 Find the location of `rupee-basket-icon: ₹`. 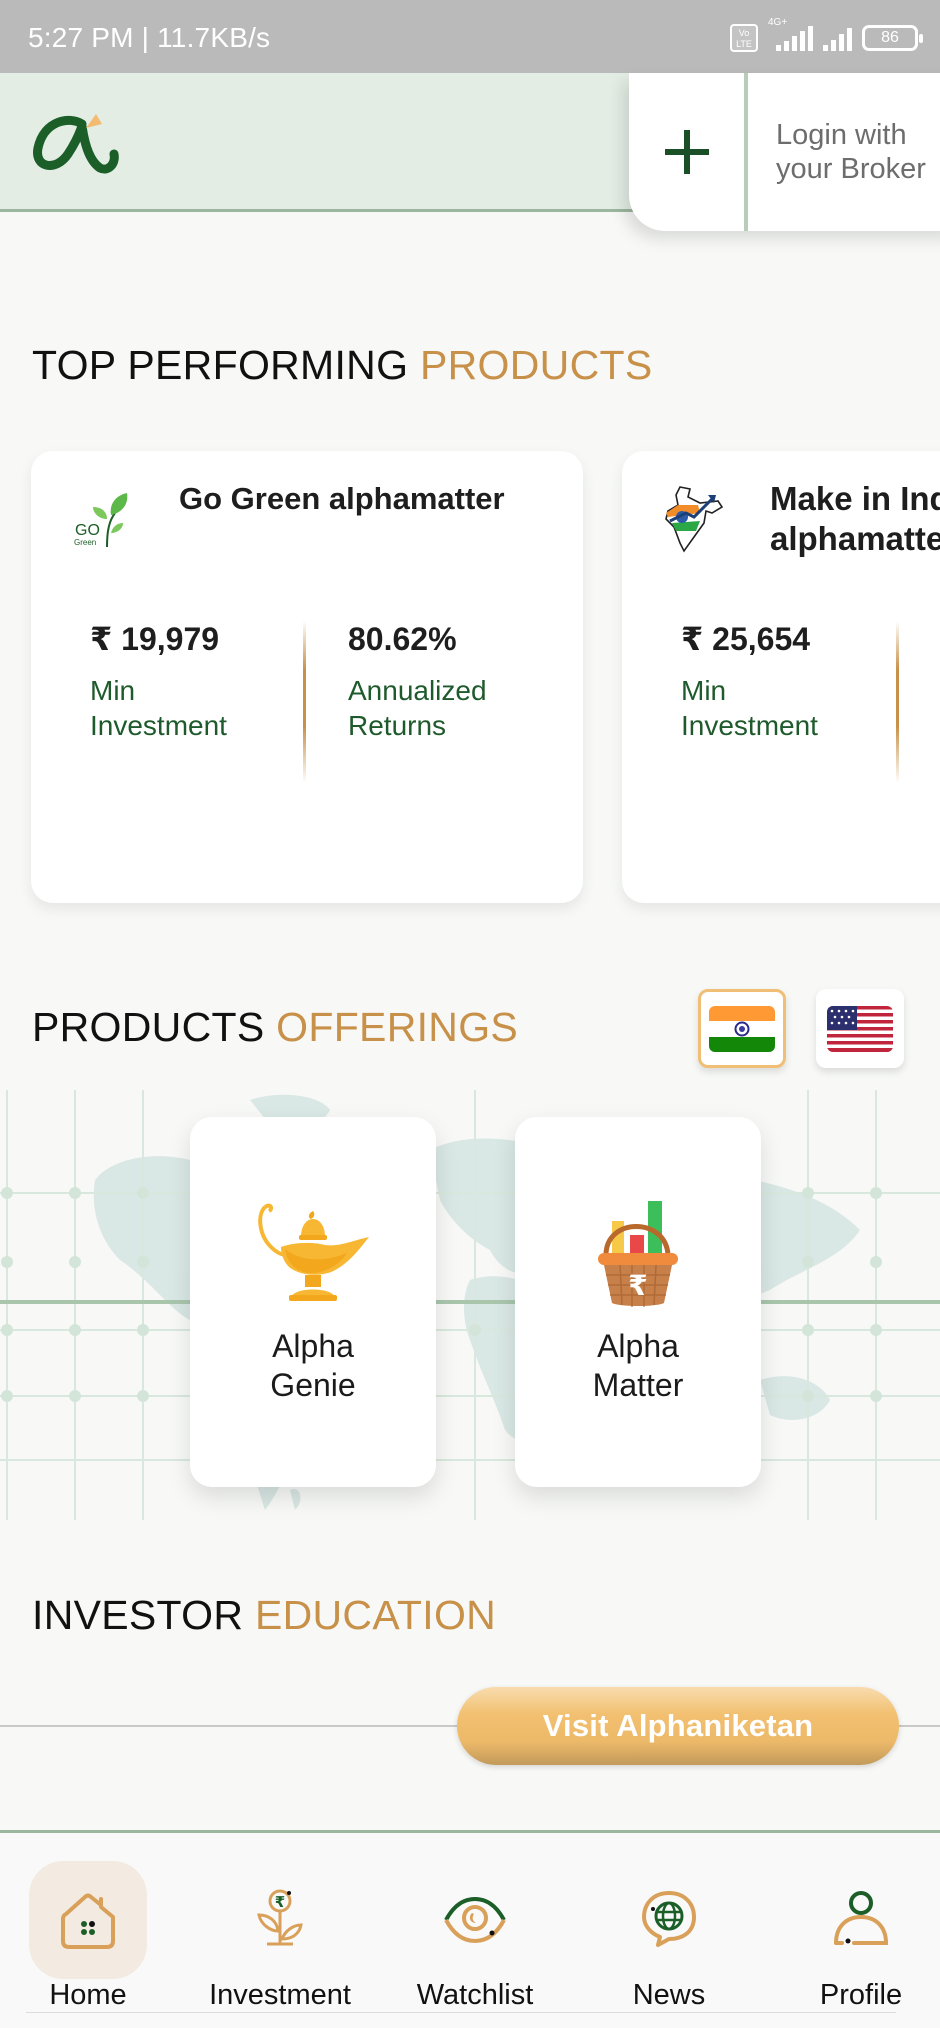

rupee-basket-icon: ₹ is located at coordinates (638, 1254).